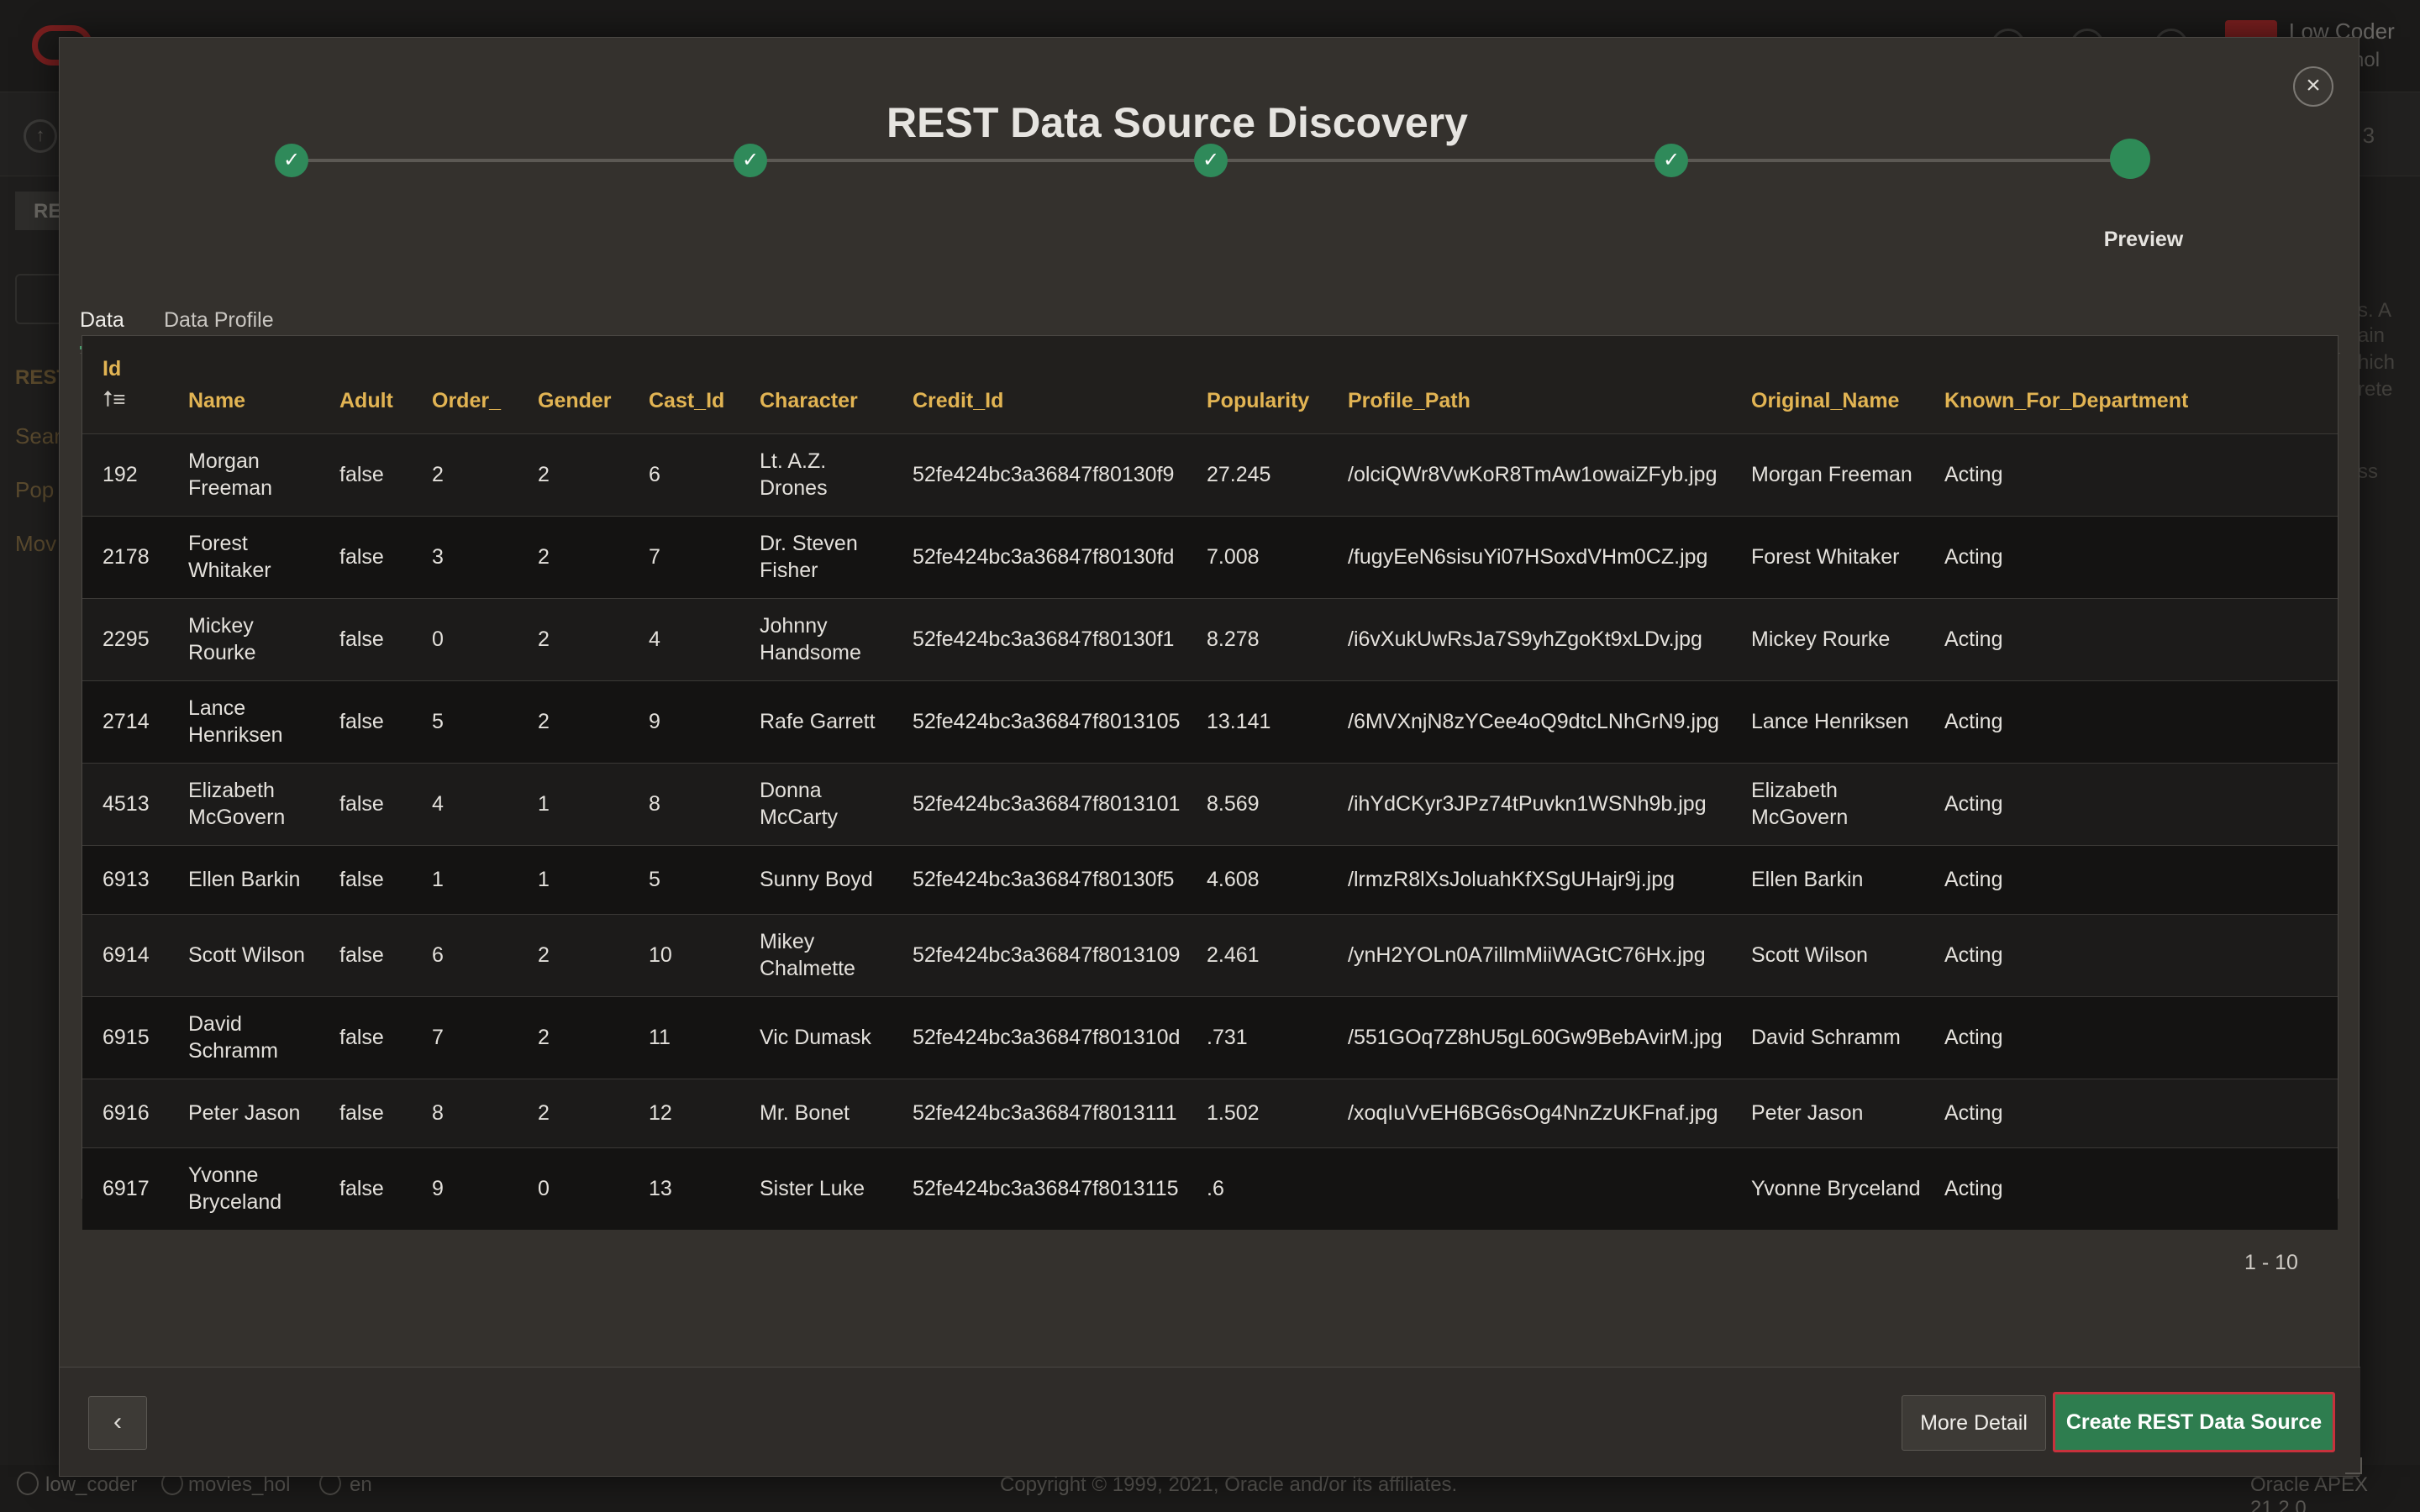  I want to click on footer-lang: en, so click(361, 1484).